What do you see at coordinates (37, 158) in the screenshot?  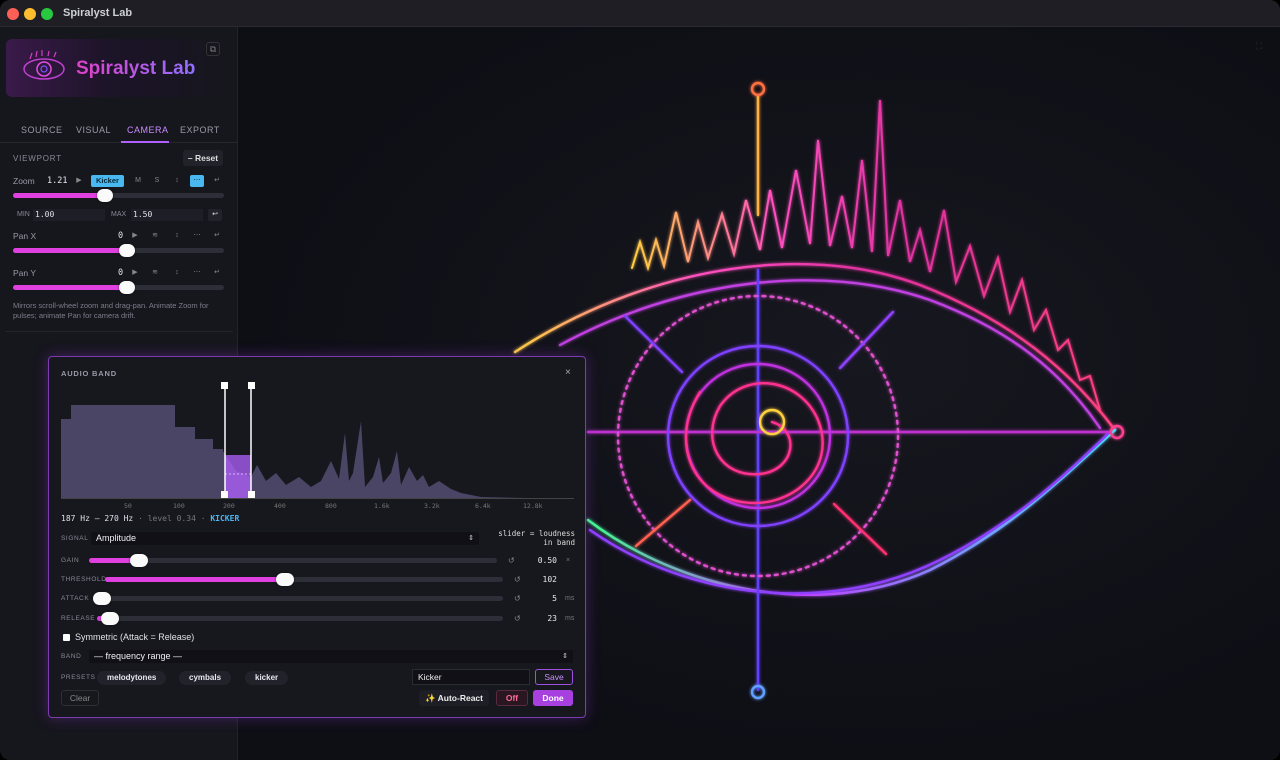 I see `viewport-section-label: VIEWPORT` at bounding box center [37, 158].